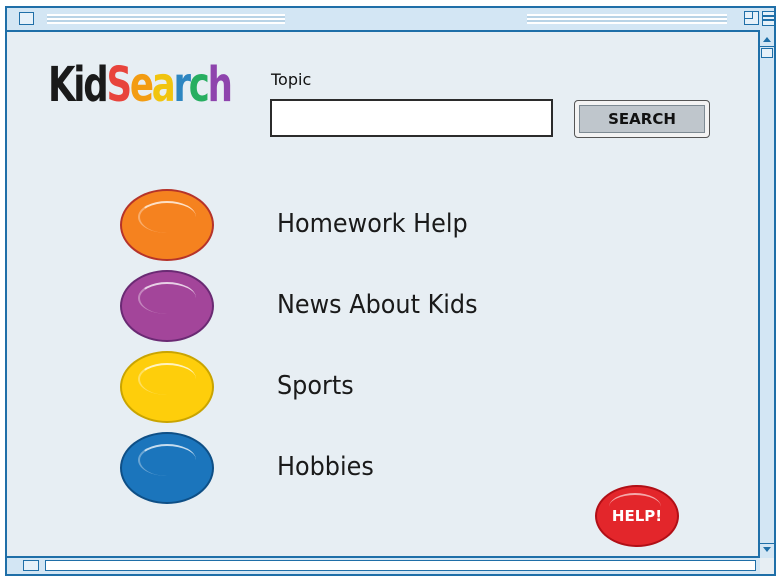  Describe the element at coordinates (627, 19) in the screenshot. I see `title-bar-stripes-right` at that location.